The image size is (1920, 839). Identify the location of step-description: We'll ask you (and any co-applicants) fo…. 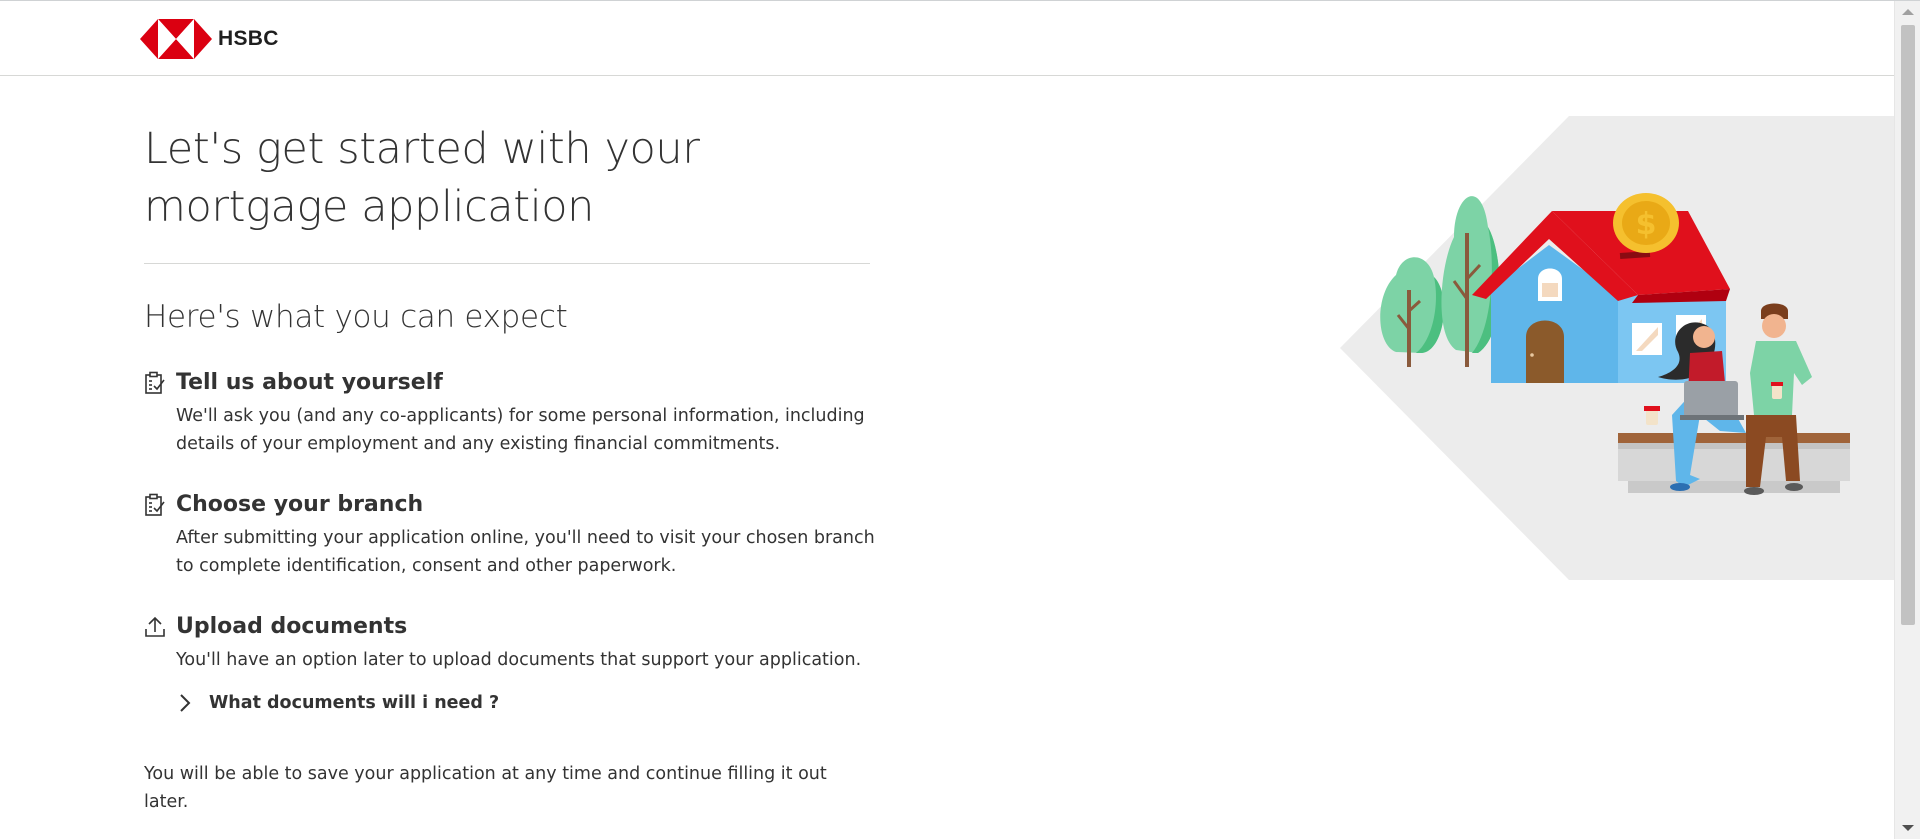
(520, 430).